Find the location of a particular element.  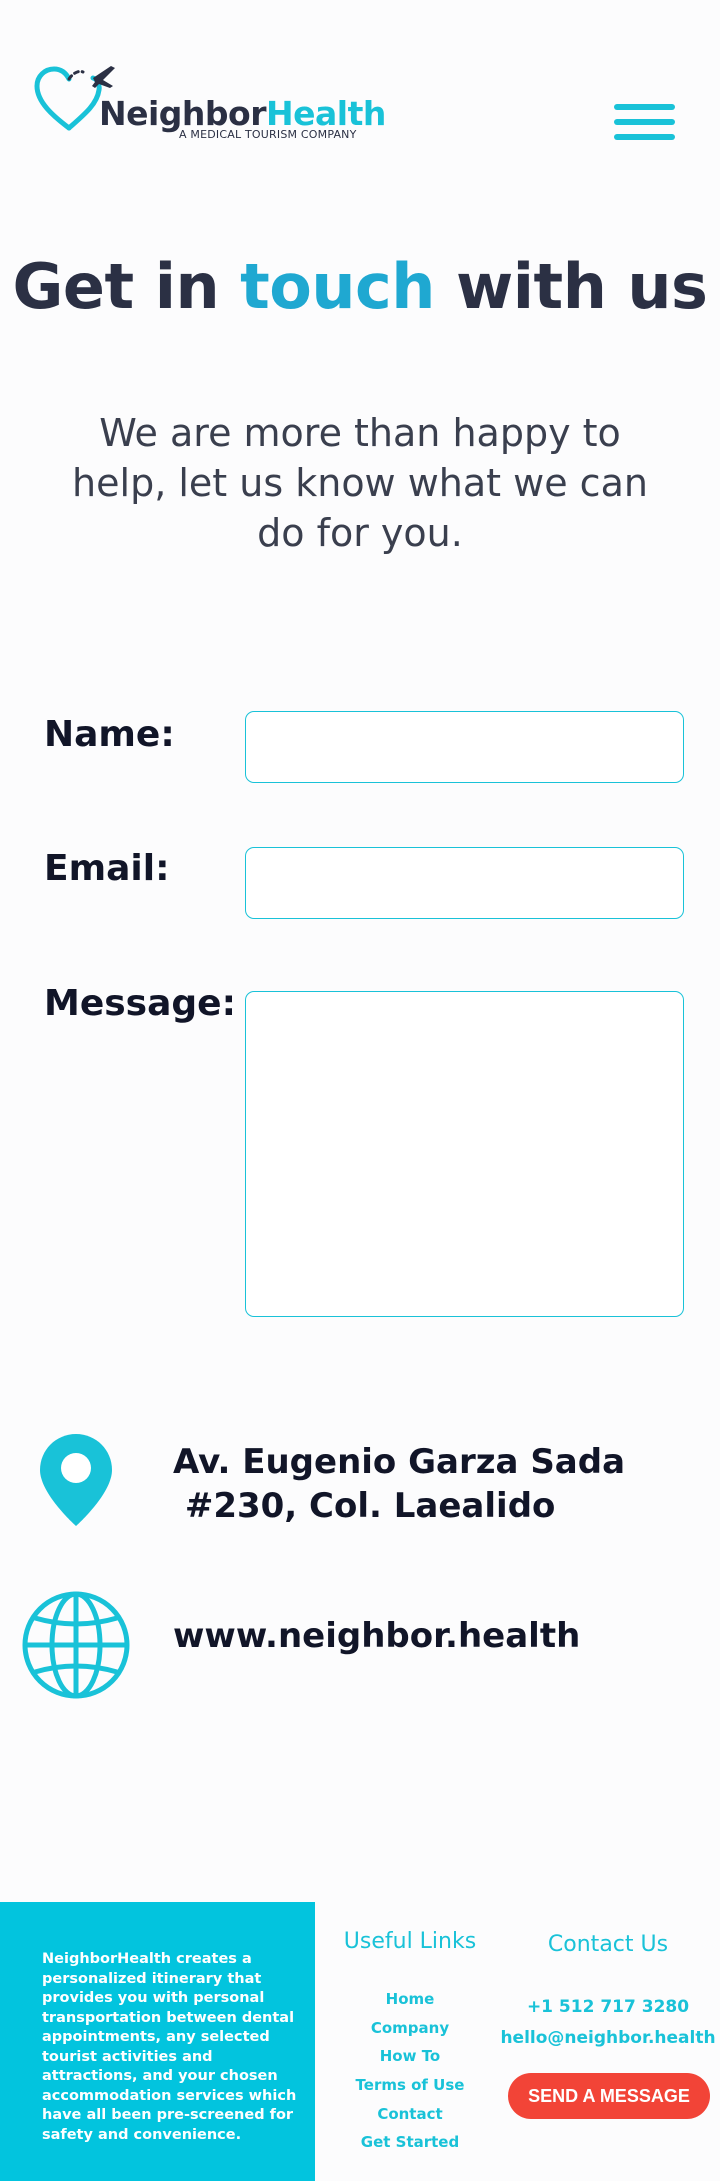

footer-phone: +1 512 717 3280 is located at coordinates (608, 2007).